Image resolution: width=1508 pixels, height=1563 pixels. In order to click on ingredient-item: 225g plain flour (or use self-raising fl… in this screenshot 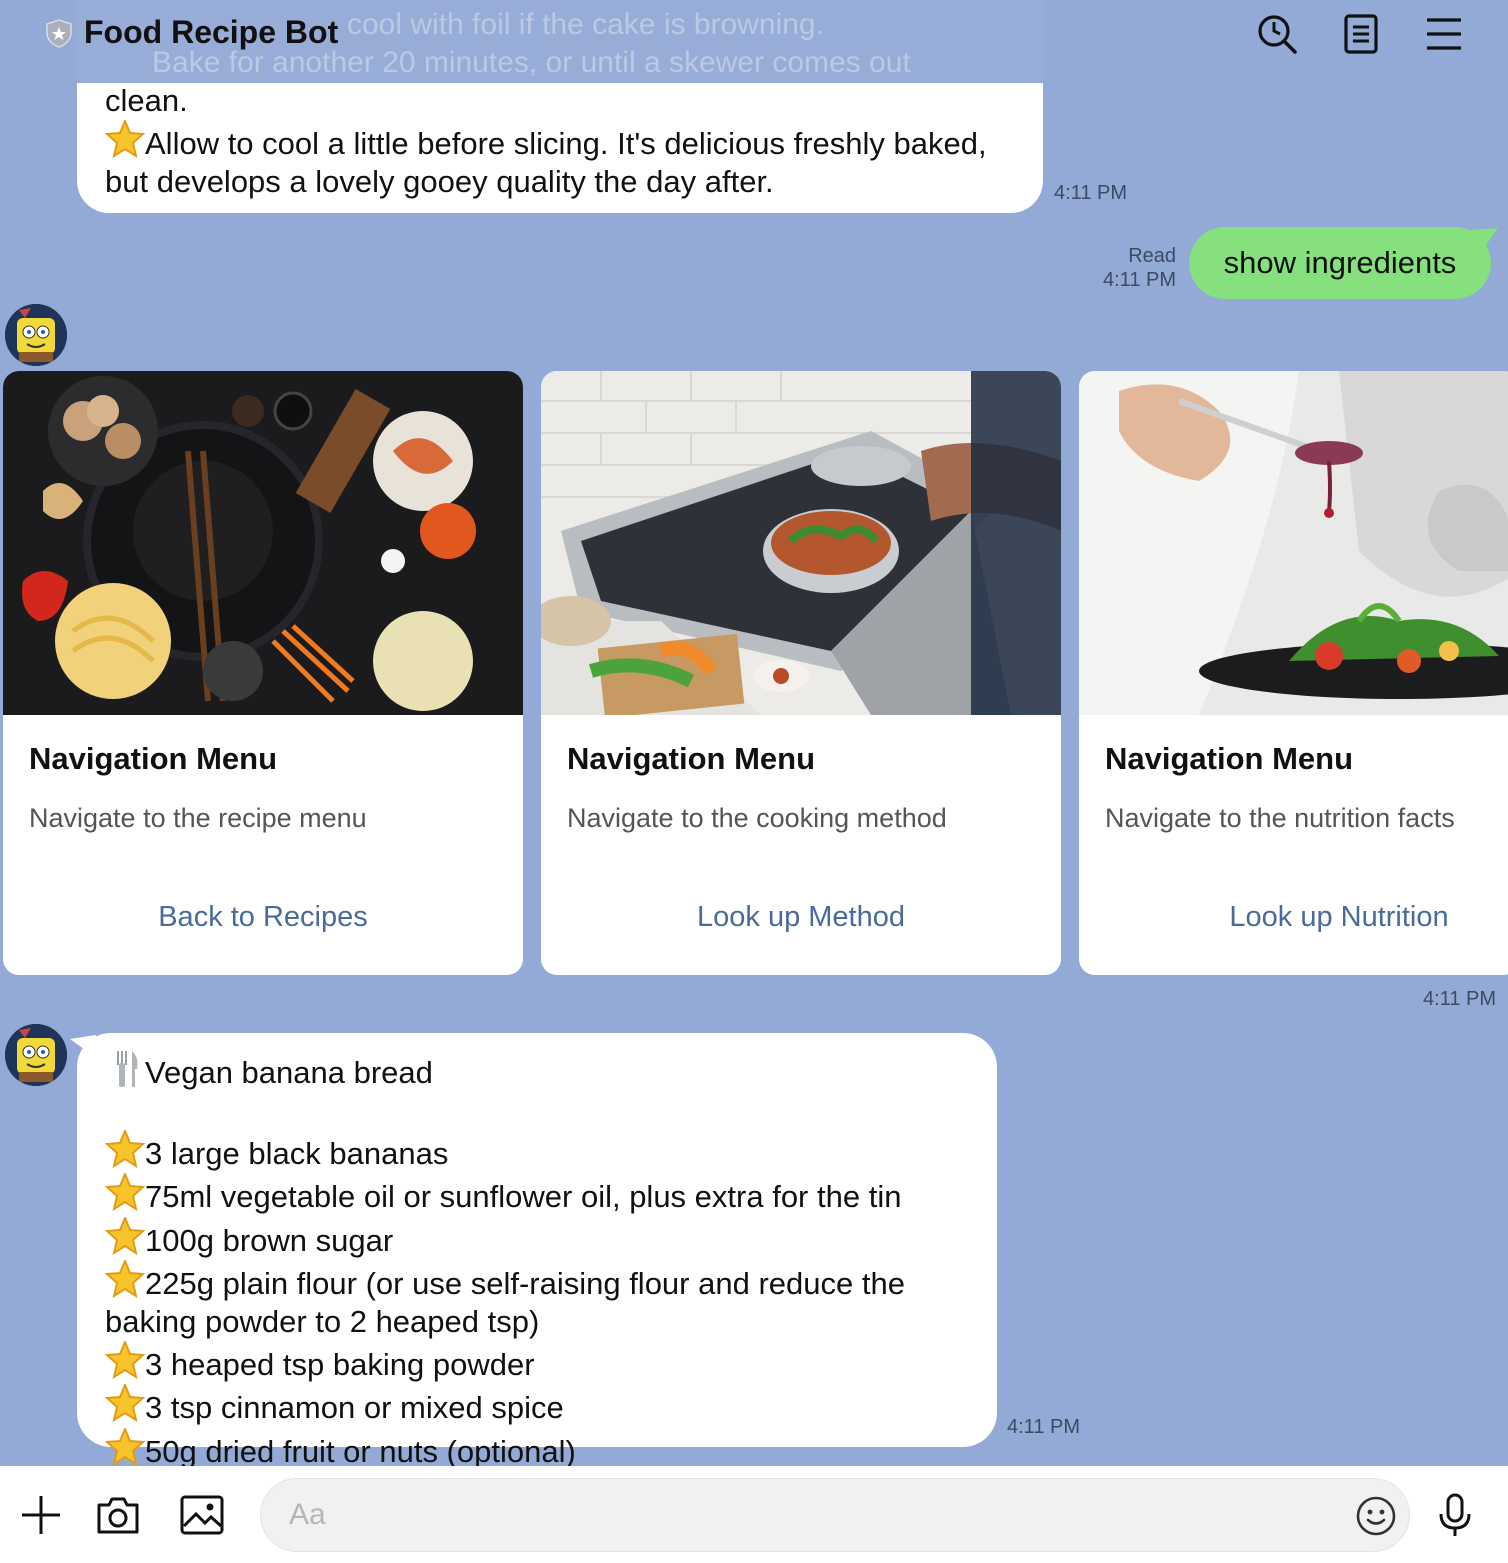, I will do `click(545, 1300)`.